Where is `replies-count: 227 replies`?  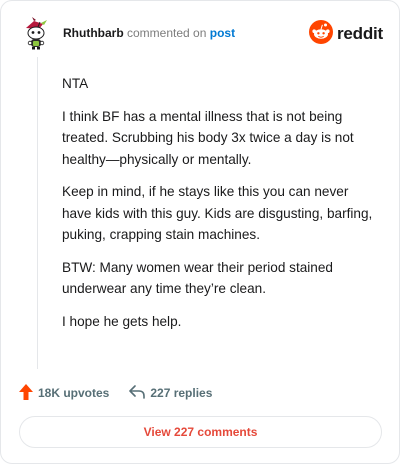 replies-count: 227 replies is located at coordinates (181, 393).